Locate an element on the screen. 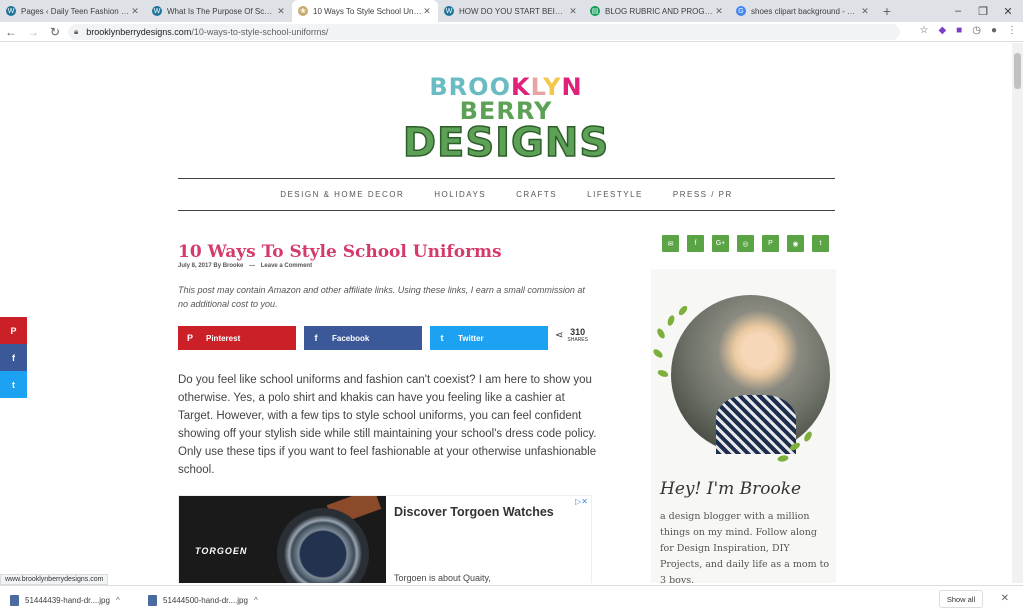  back-arrow-icon: ← is located at coordinates (11, 32).